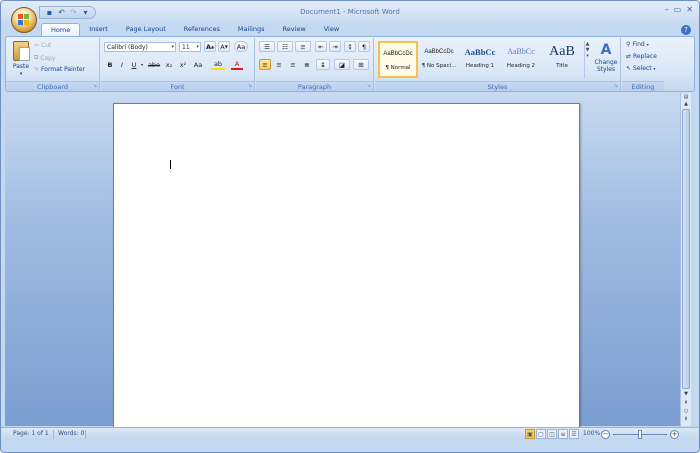 Image resolution: width=700 pixels, height=453 pixels. Describe the element at coordinates (398, 68) in the screenshot. I see `style-name: ¶ Normal` at that location.